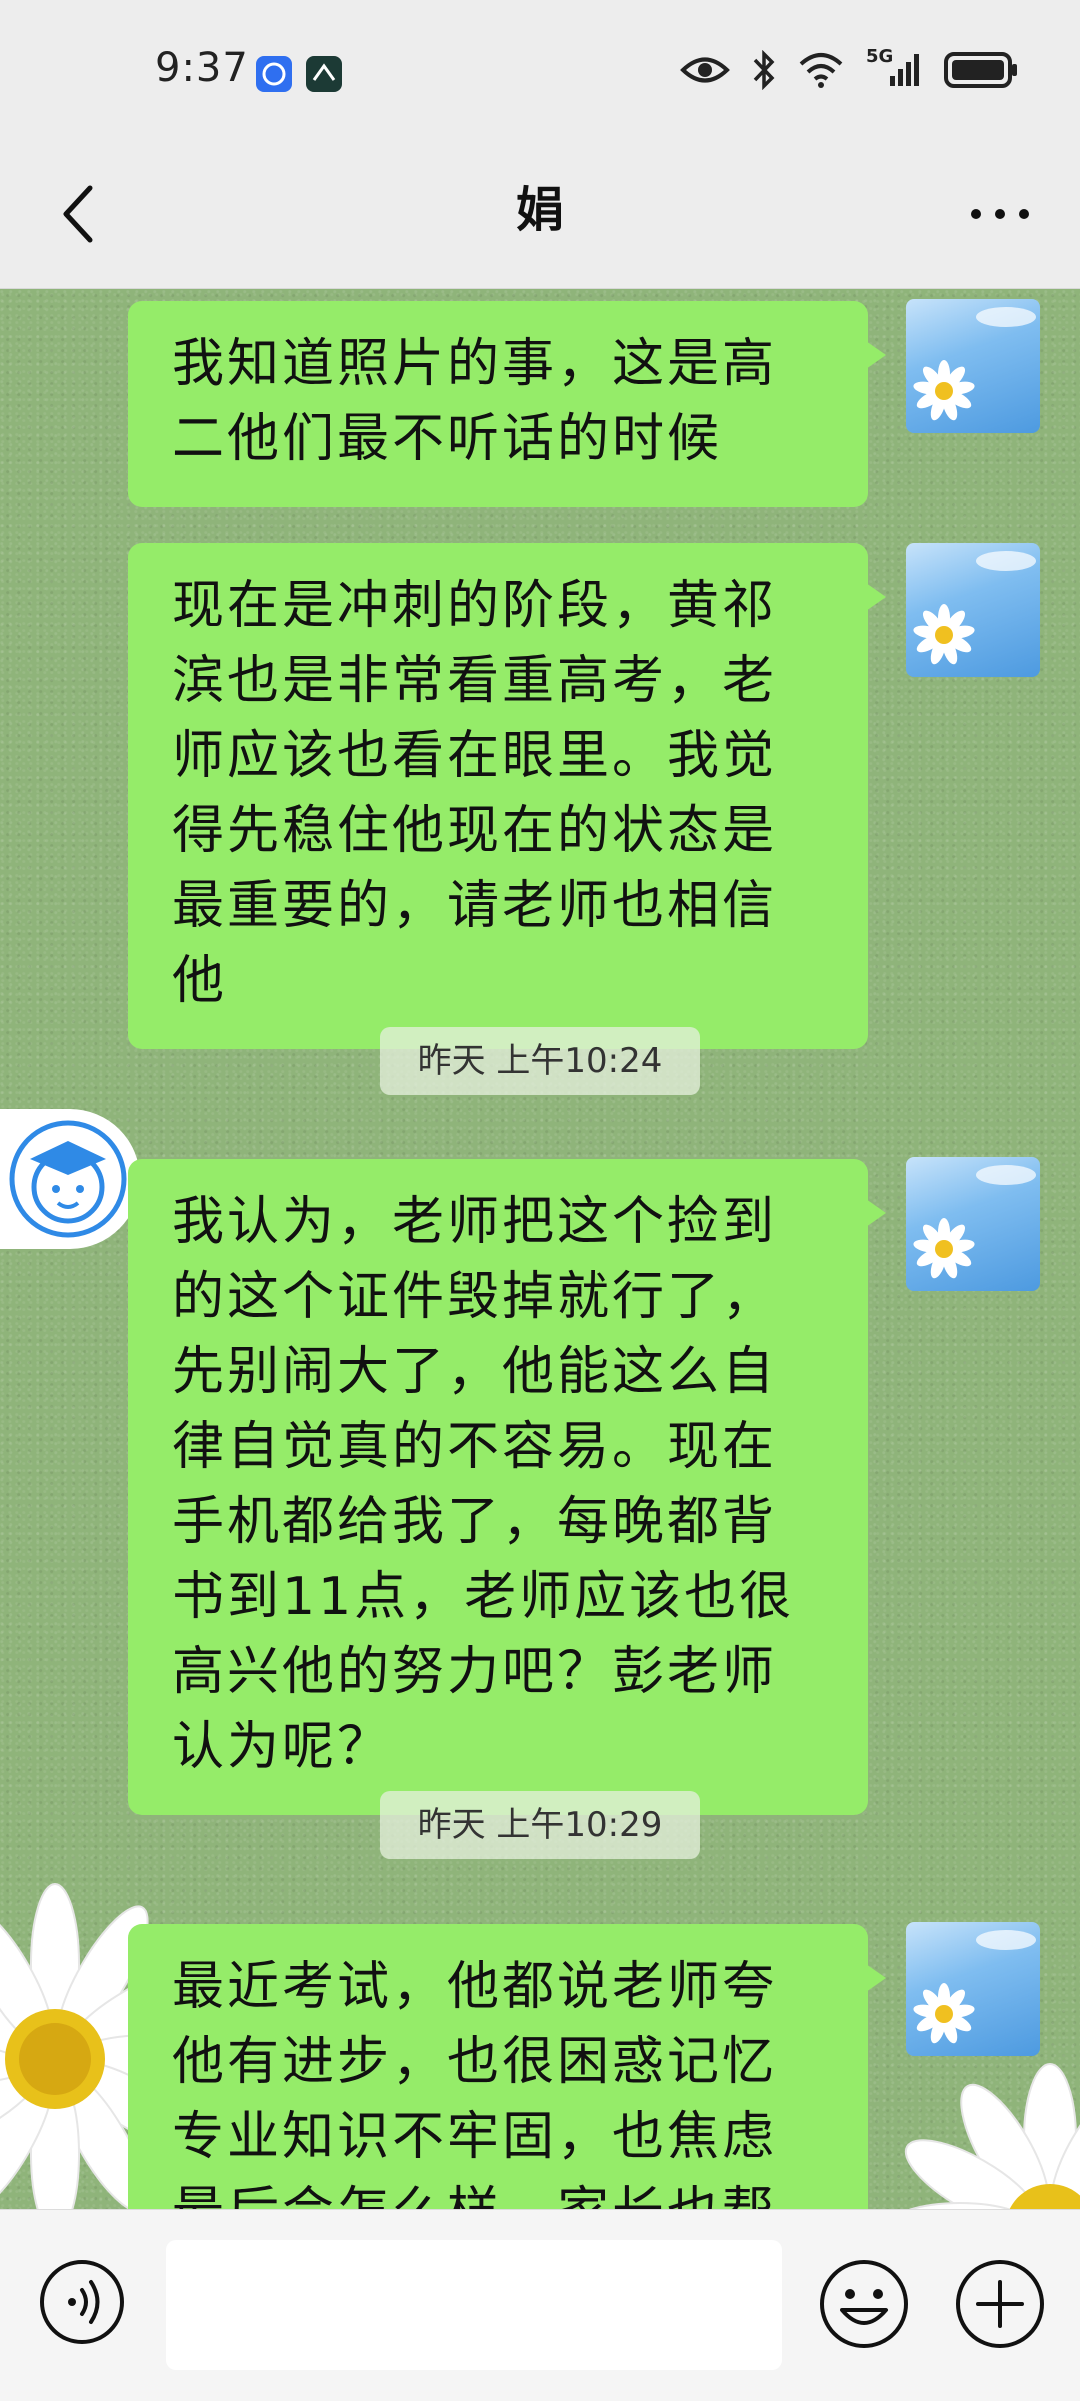 Image resolution: width=1080 pixels, height=2401 pixels. I want to click on eye-icon, so click(705, 70).